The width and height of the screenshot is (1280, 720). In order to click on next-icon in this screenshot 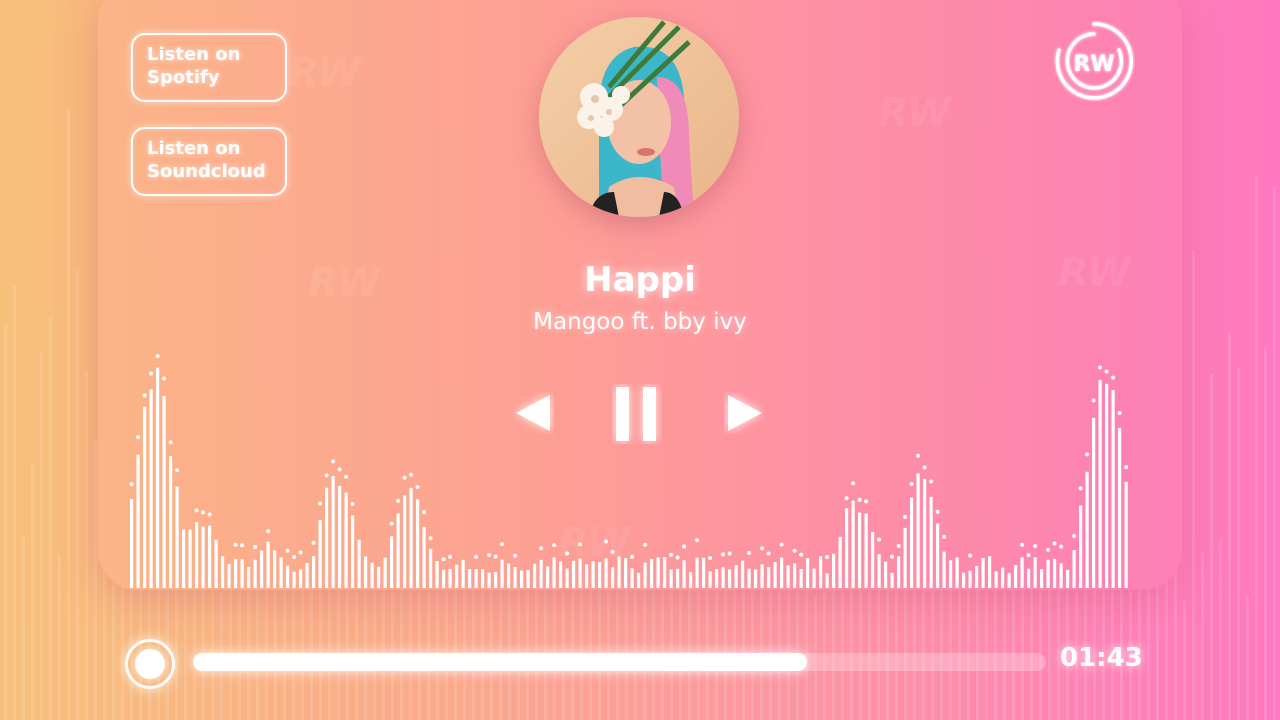, I will do `click(745, 413)`.